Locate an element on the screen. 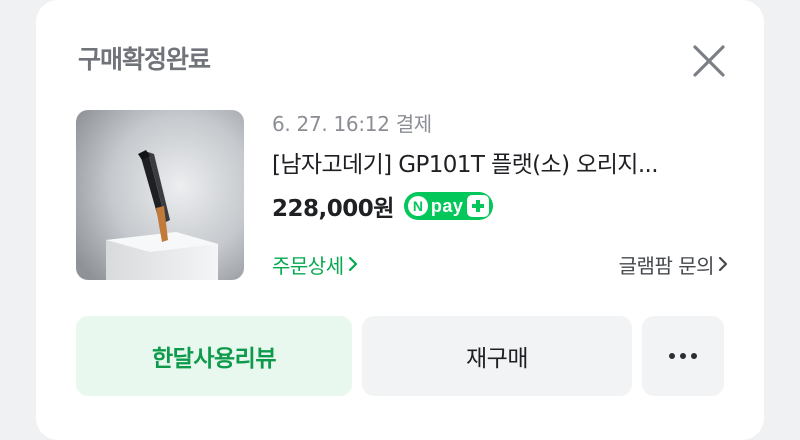 This screenshot has height=440, width=800. order-detail-label: 주문상세 is located at coordinates (308, 265).